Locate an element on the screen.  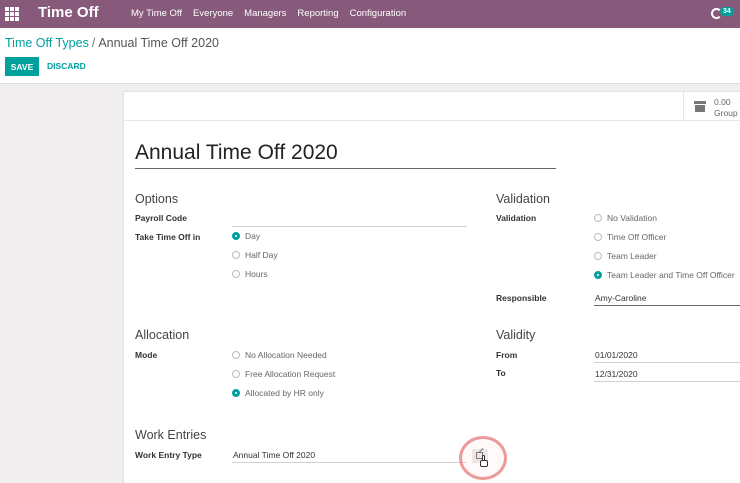
menu-reporting: Reporting is located at coordinates (317, 13).